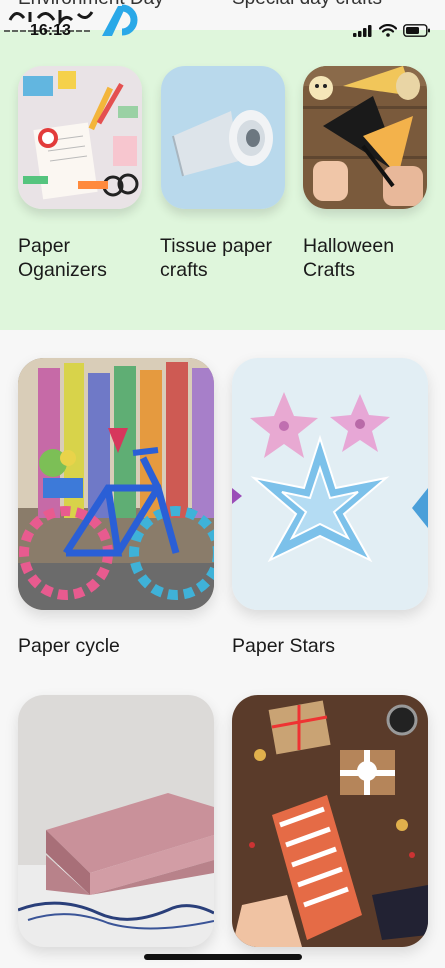 The height and width of the screenshot is (968, 445). What do you see at coordinates (223, 957) in the screenshot?
I see `home-indicator` at bounding box center [223, 957].